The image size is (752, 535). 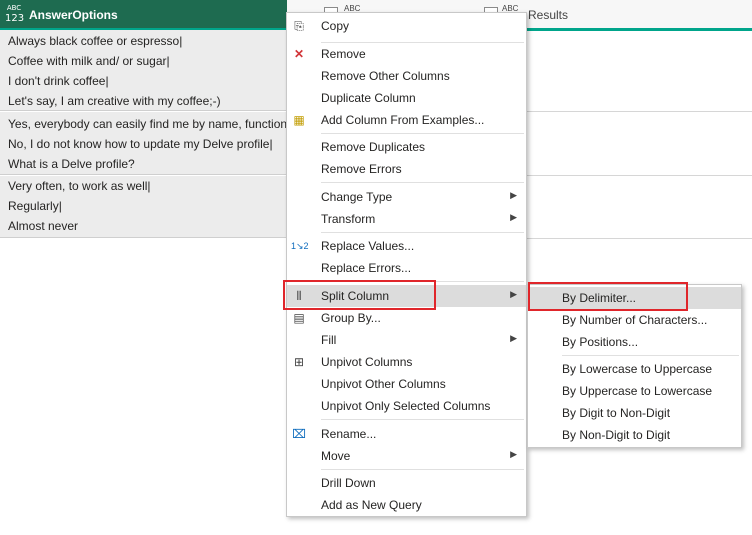 What do you see at coordinates (406, 483) in the screenshot?
I see `menu-item-drill-down: Drill Down` at bounding box center [406, 483].